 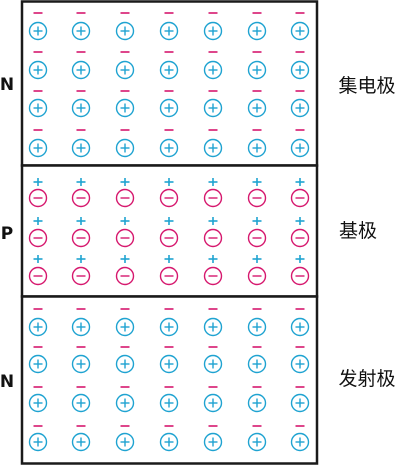 I want to click on emitter-region-label: 发射极, so click(x=366, y=379).